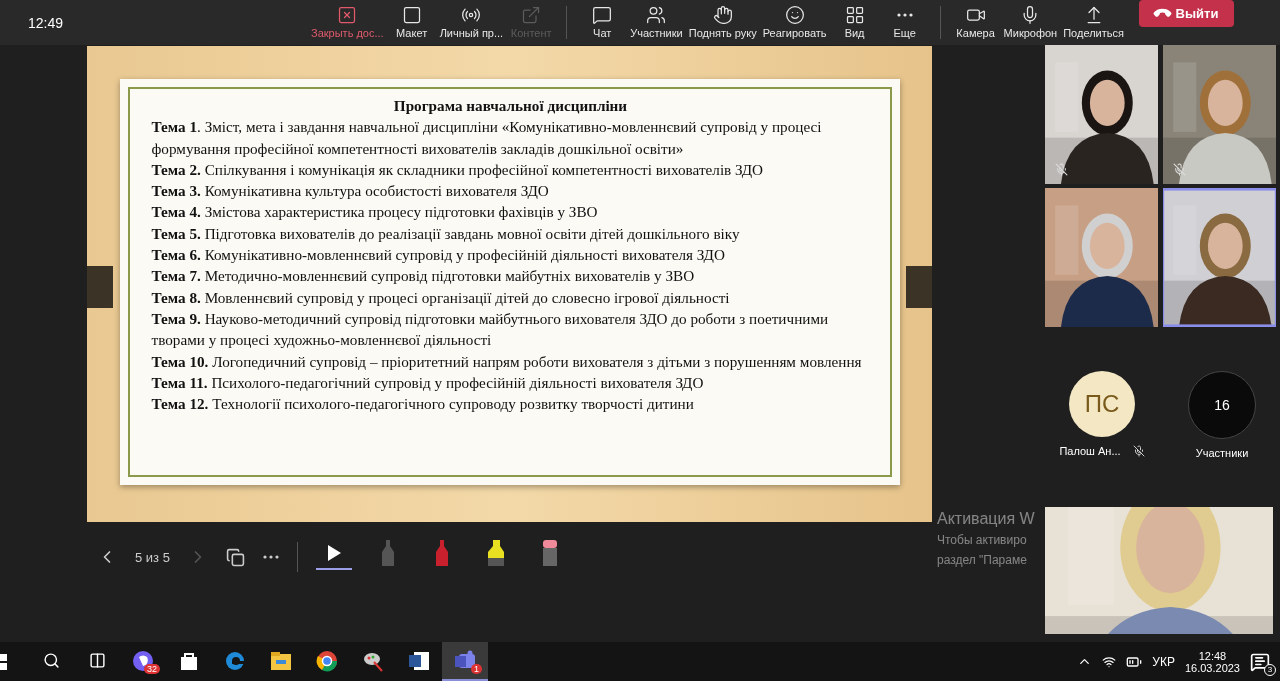 The height and width of the screenshot is (681, 1280). I want to click on folder-icon, so click(281, 660).